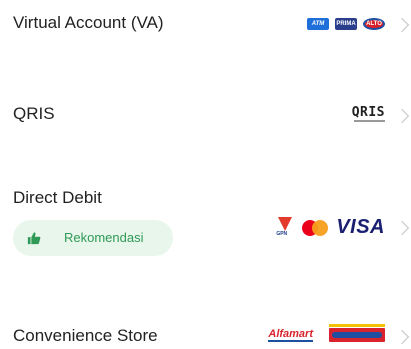 The height and width of the screenshot is (349, 411). I want to click on badge-label: Rekomendasi, so click(104, 237).